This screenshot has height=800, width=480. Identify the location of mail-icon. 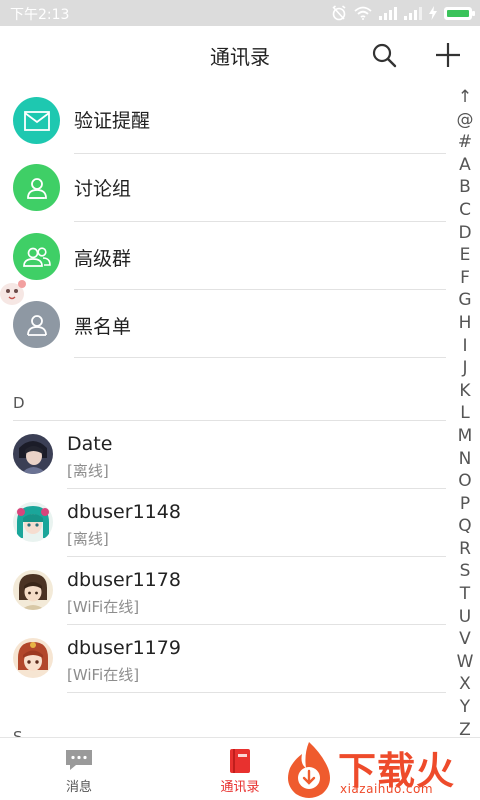
(36, 120).